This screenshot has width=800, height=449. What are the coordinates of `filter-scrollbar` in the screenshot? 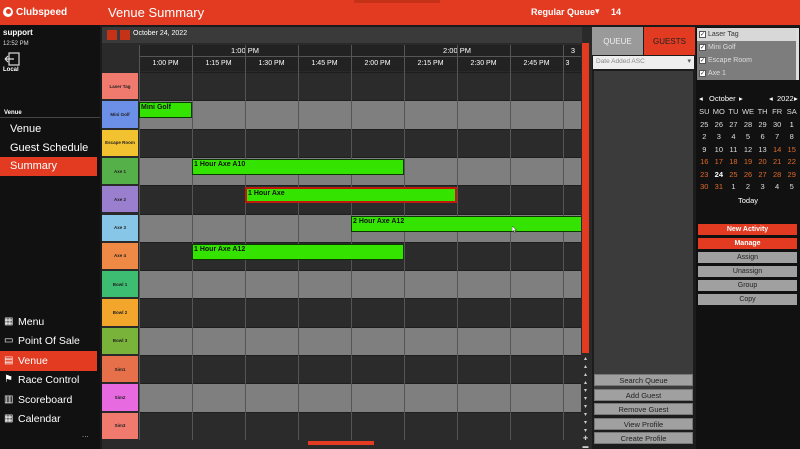 It's located at (797, 54).